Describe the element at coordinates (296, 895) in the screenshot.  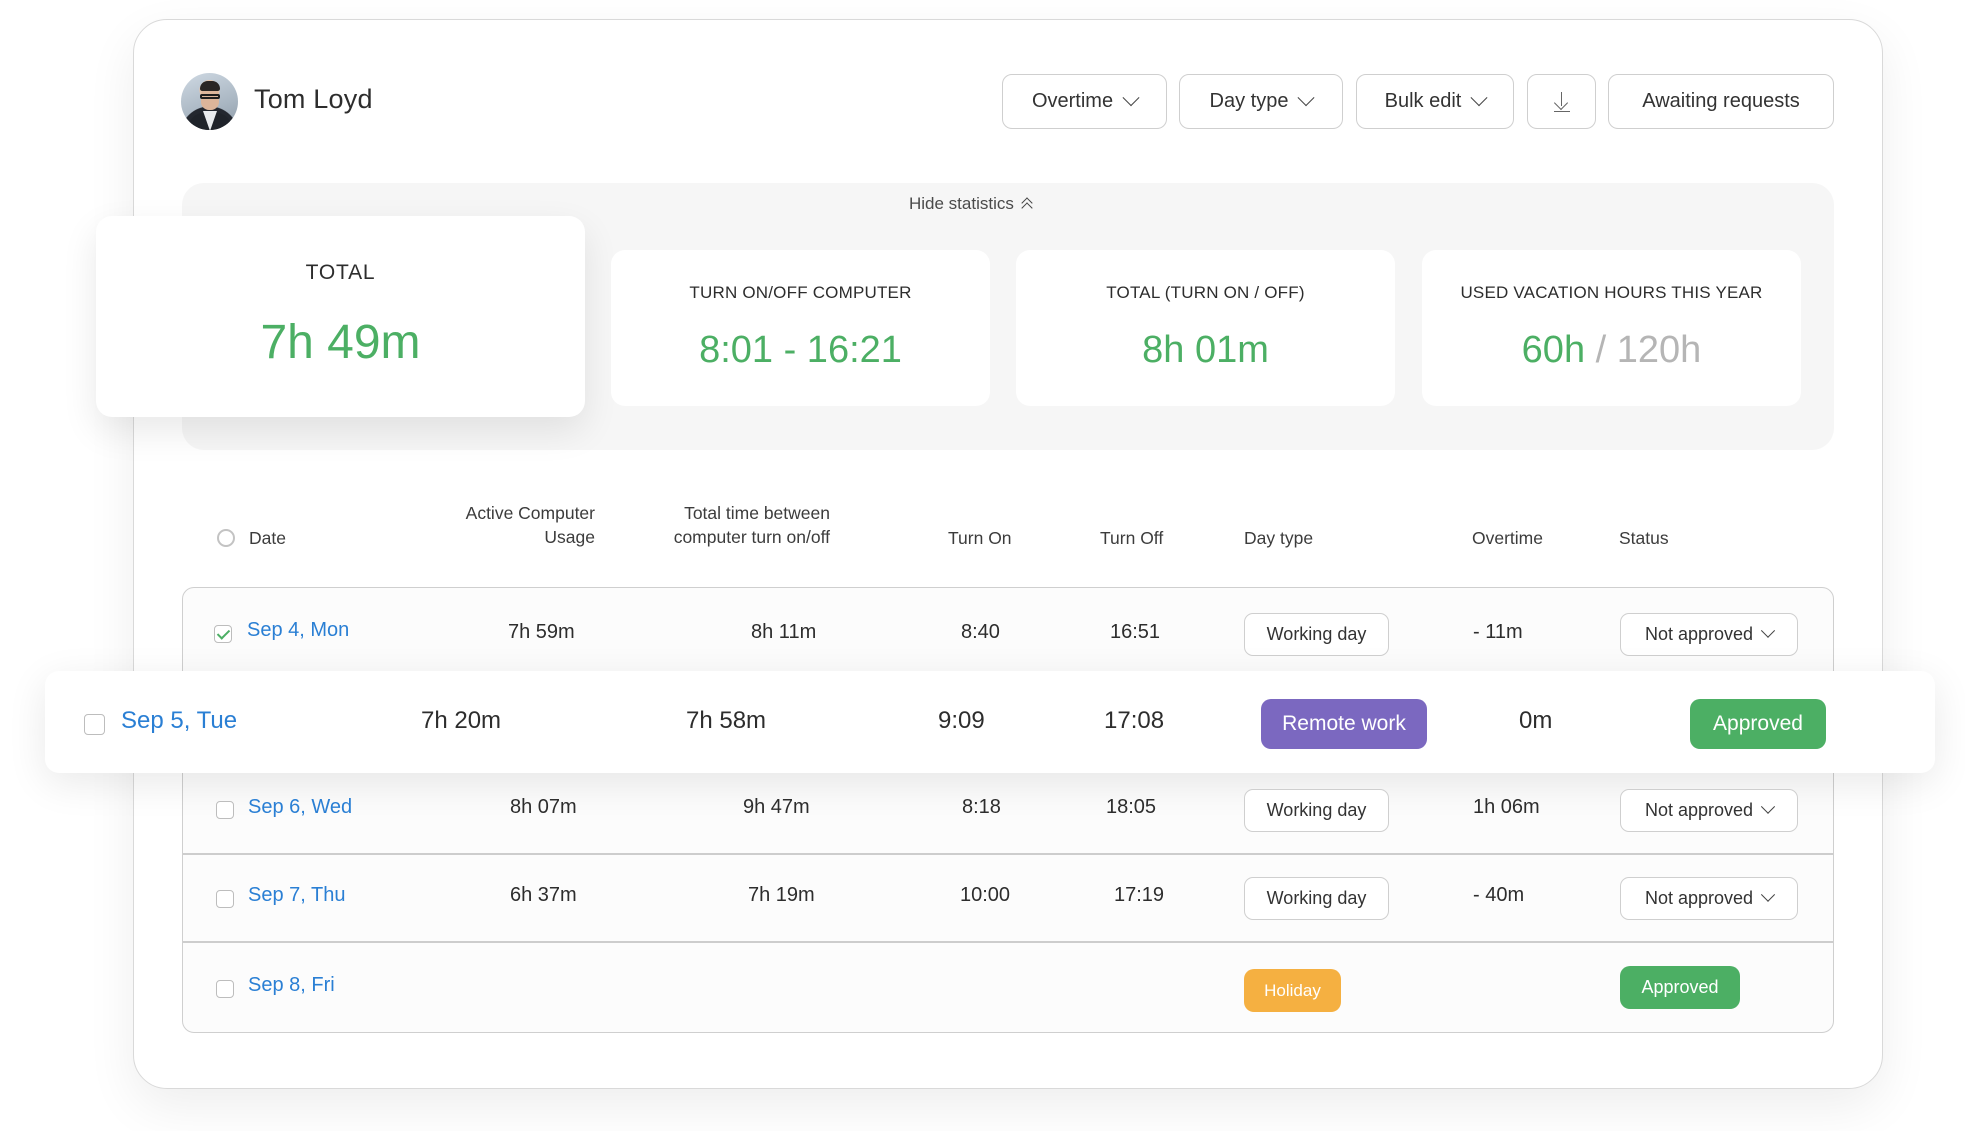
I see `row-date-link: Sep 7, Thu` at that location.